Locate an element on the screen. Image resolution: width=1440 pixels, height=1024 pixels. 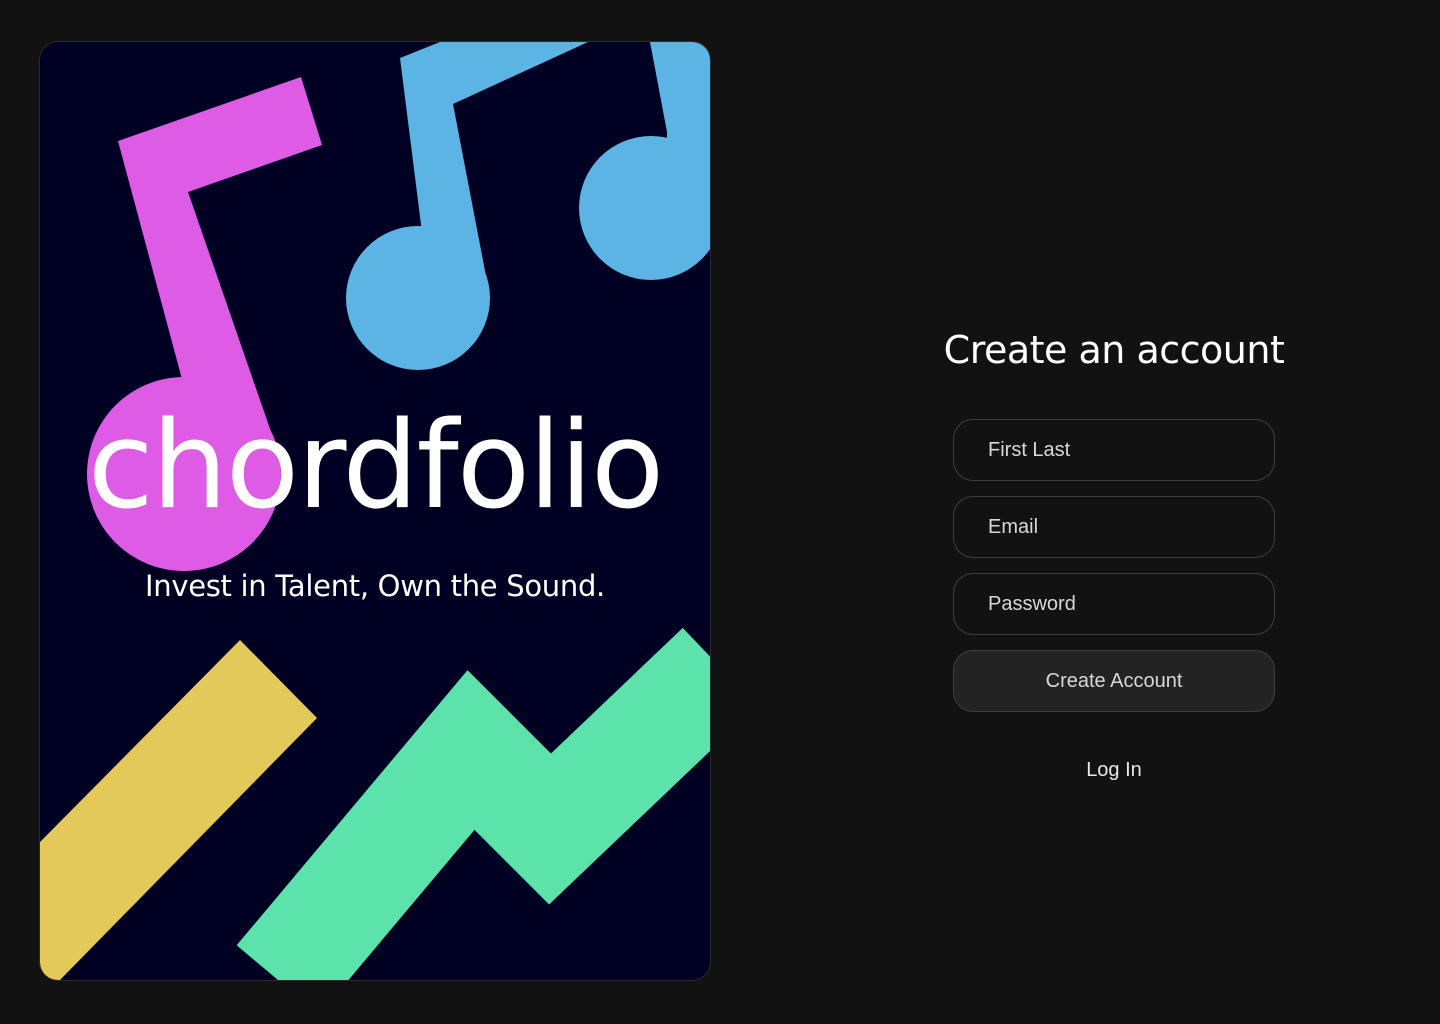
create-account-button: Create Account is located at coordinates (1114, 681).